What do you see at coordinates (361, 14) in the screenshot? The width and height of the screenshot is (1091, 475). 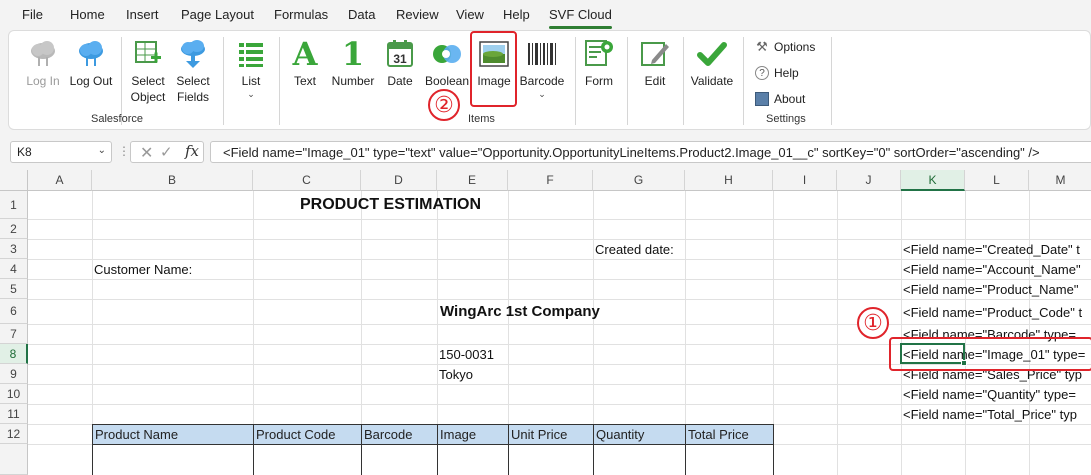 I see `menu-data: Data` at bounding box center [361, 14].